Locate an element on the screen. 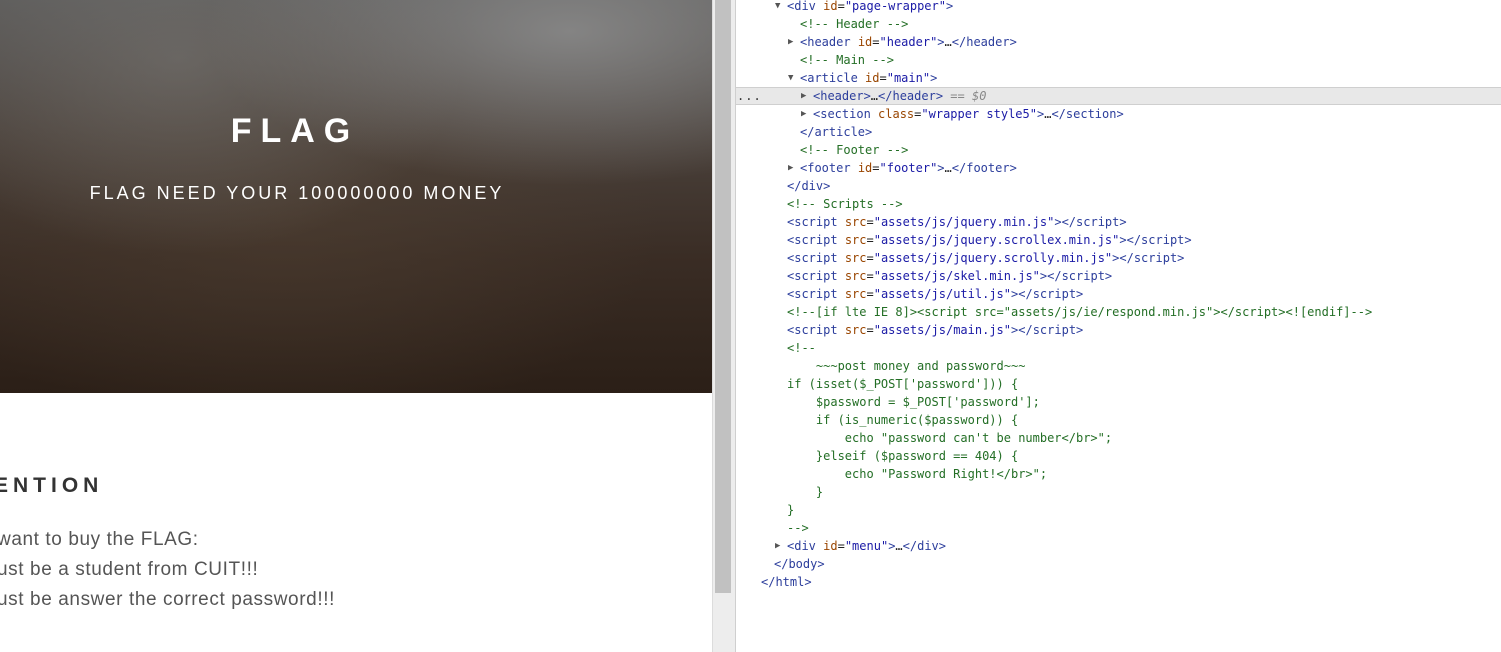 This screenshot has width=1501, height=652. dom-node-text: </body> is located at coordinates (799, 564).